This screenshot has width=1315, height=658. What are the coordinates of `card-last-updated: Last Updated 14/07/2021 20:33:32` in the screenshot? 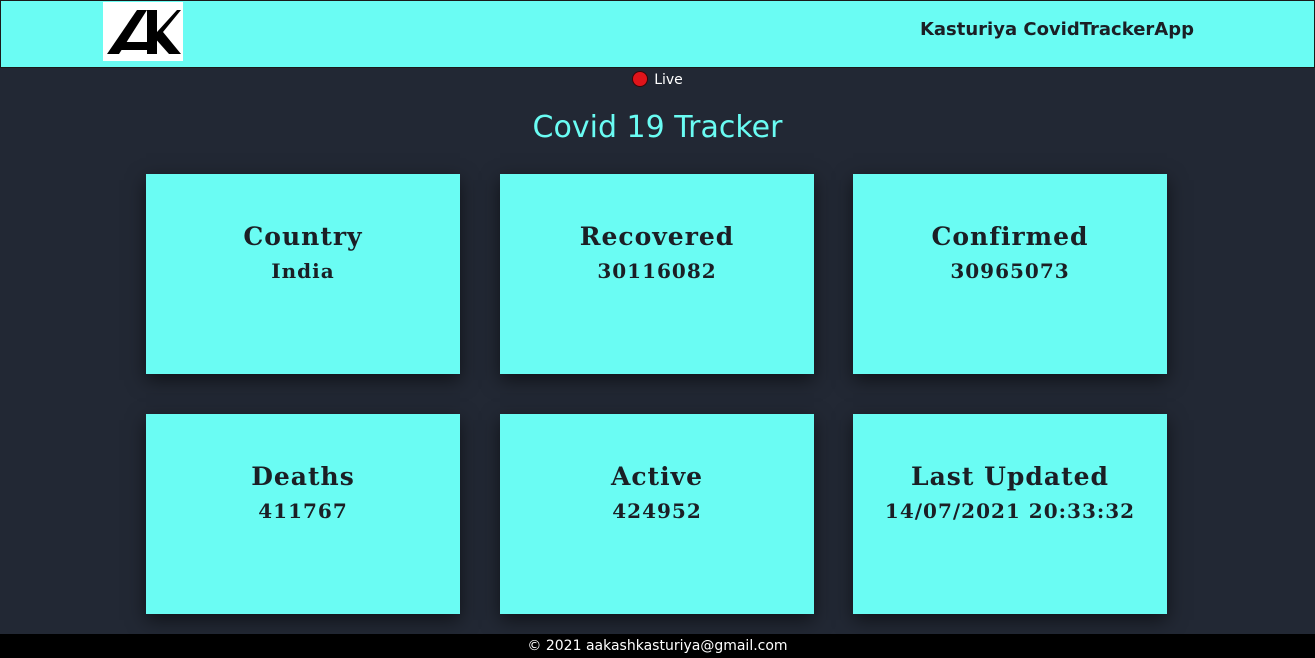 It's located at (1010, 514).